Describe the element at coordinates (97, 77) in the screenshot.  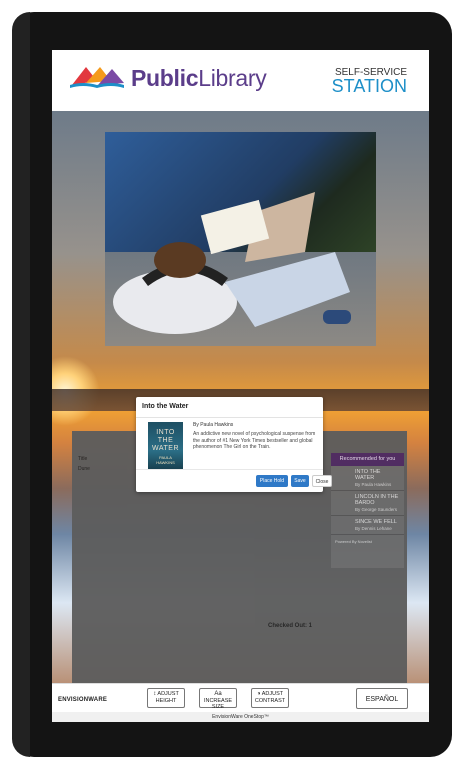
I see `library-logo-icon` at that location.